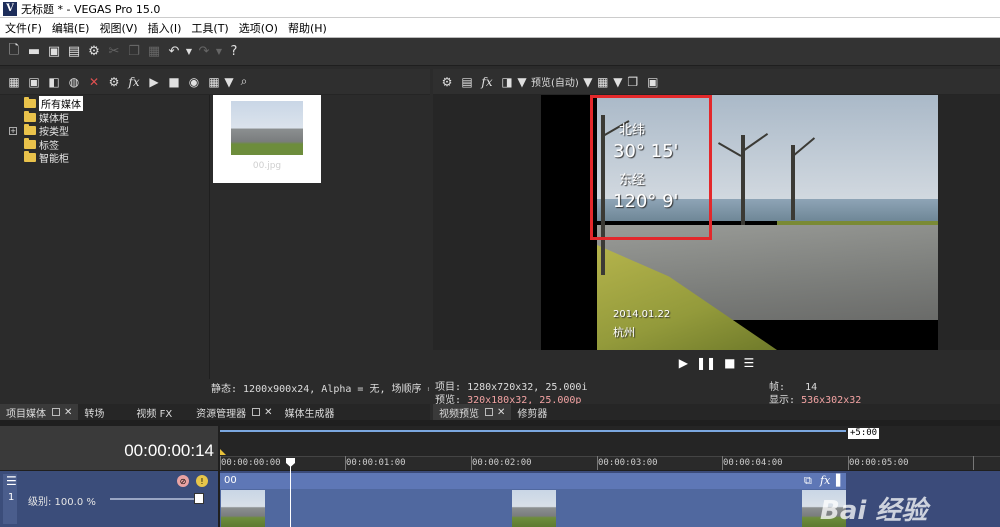  I want to click on track-level-label: 级别: 100.0 %, so click(62, 502).